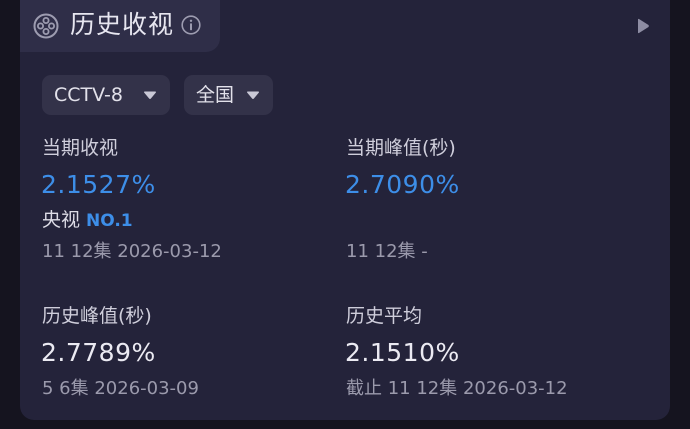  I want to click on rank-badge: NO.1, so click(109, 221).